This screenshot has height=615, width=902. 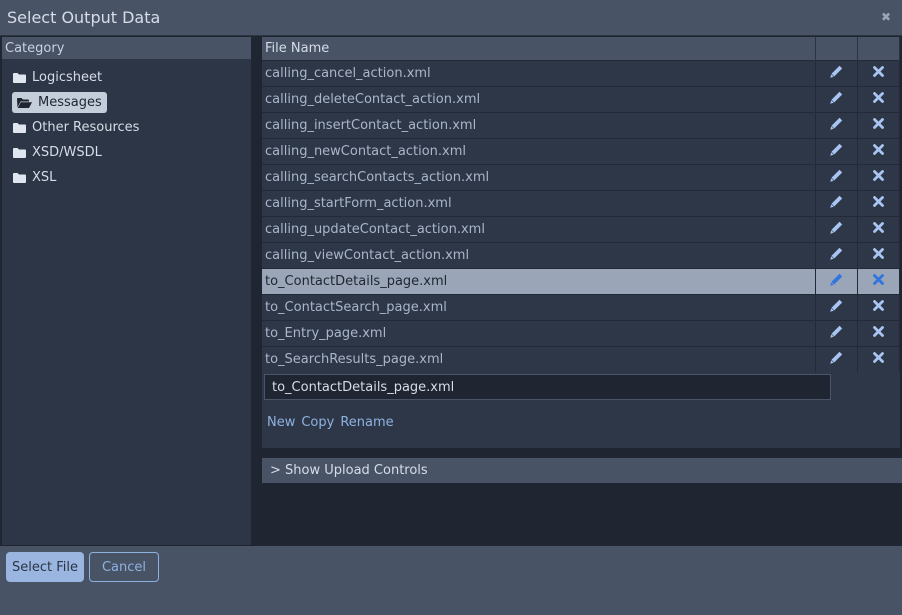 I want to click on file-row: calling_searchContacts_action.xml, so click(x=581, y=176).